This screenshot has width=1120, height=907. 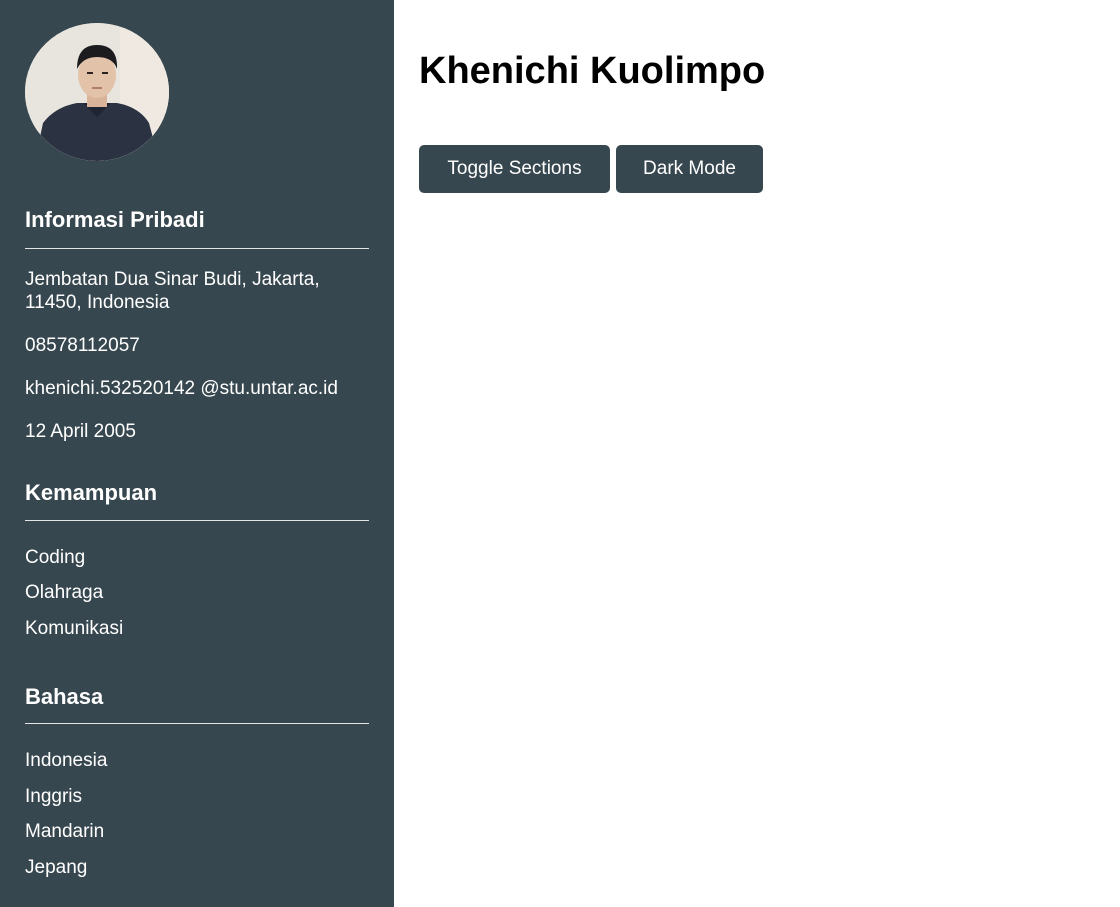 What do you see at coordinates (64, 696) in the screenshot?
I see `languages-heading: Bahasa` at bounding box center [64, 696].